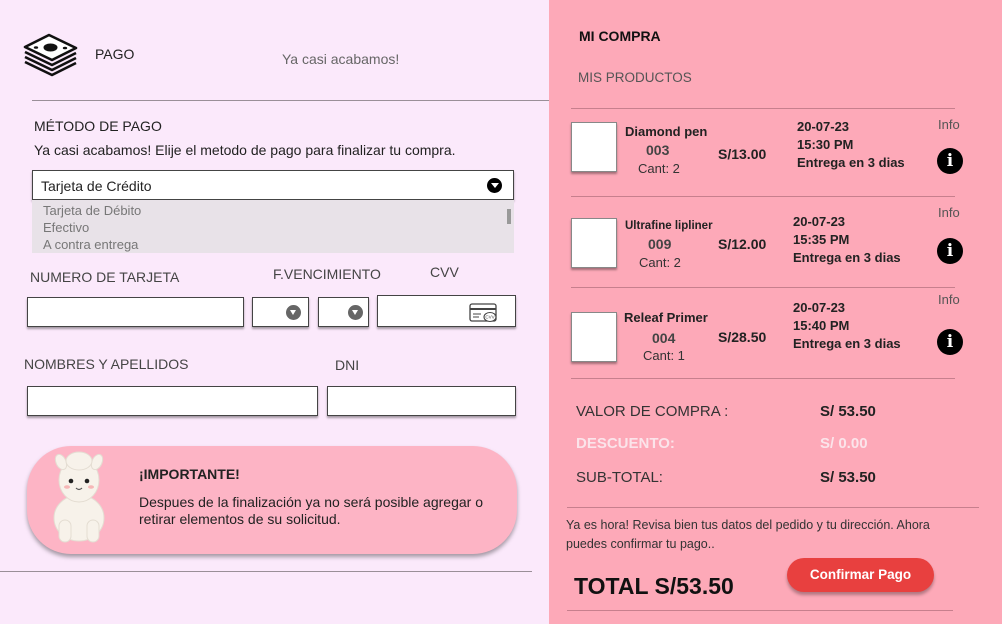 The width and height of the screenshot is (1002, 624). What do you see at coordinates (742, 337) in the screenshot?
I see `product-price: S/28.50` at bounding box center [742, 337].